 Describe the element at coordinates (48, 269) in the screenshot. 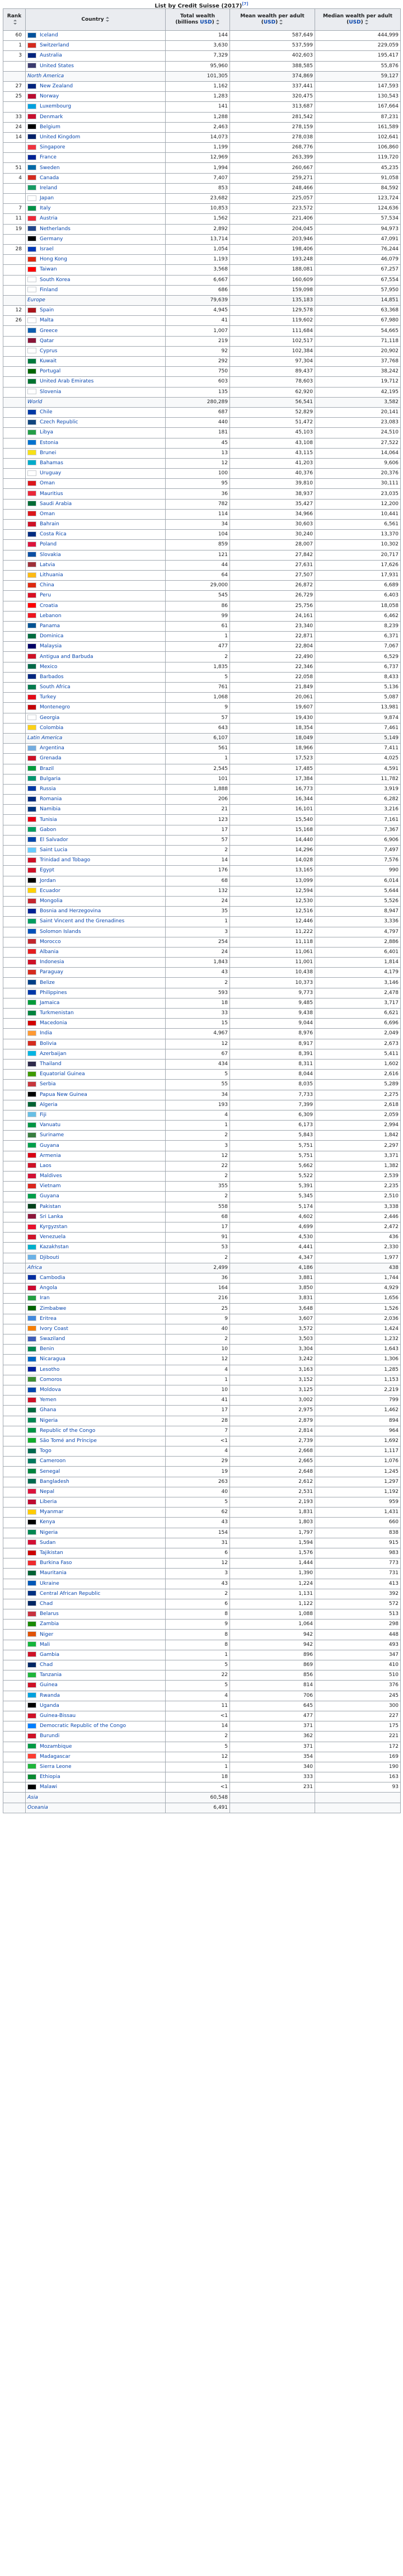

I see `country-link: Taiwan` at that location.